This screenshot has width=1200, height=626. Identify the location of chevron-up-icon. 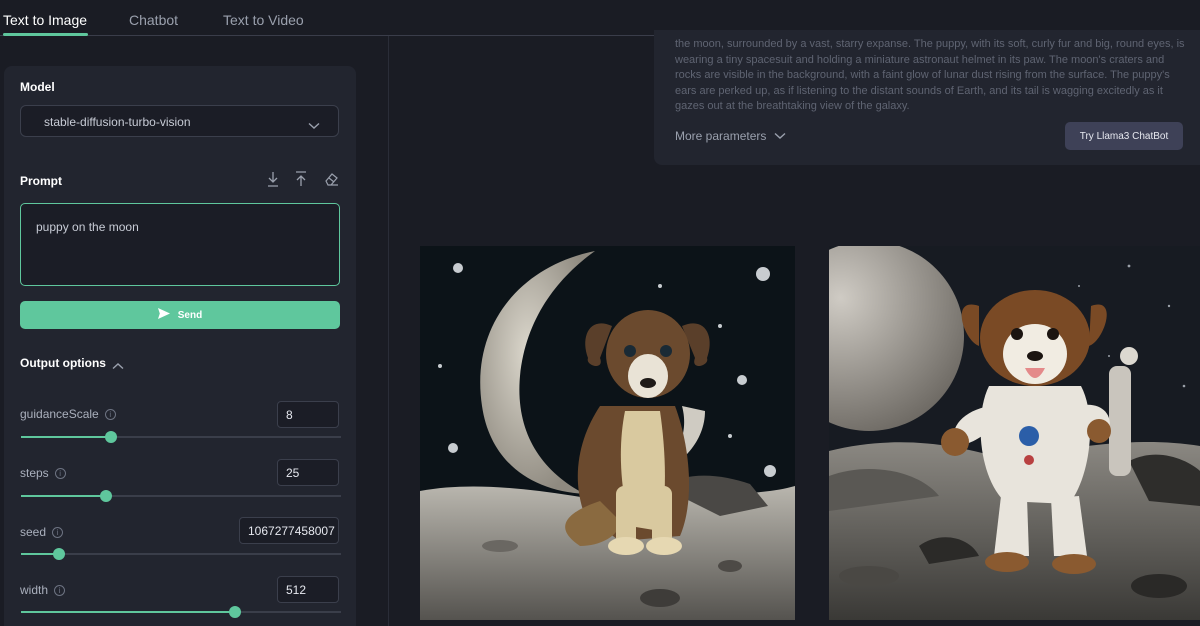
(118, 366).